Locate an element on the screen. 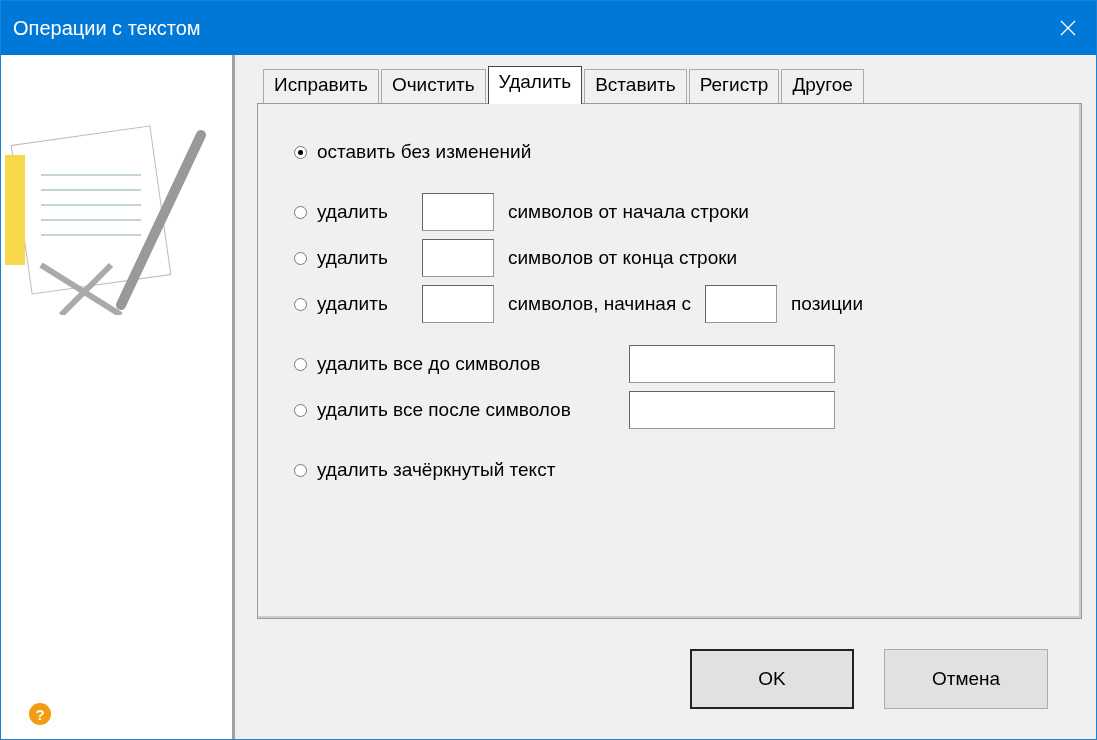 Image resolution: width=1097 pixels, height=740 pixels. tab: Другое is located at coordinates (822, 86).